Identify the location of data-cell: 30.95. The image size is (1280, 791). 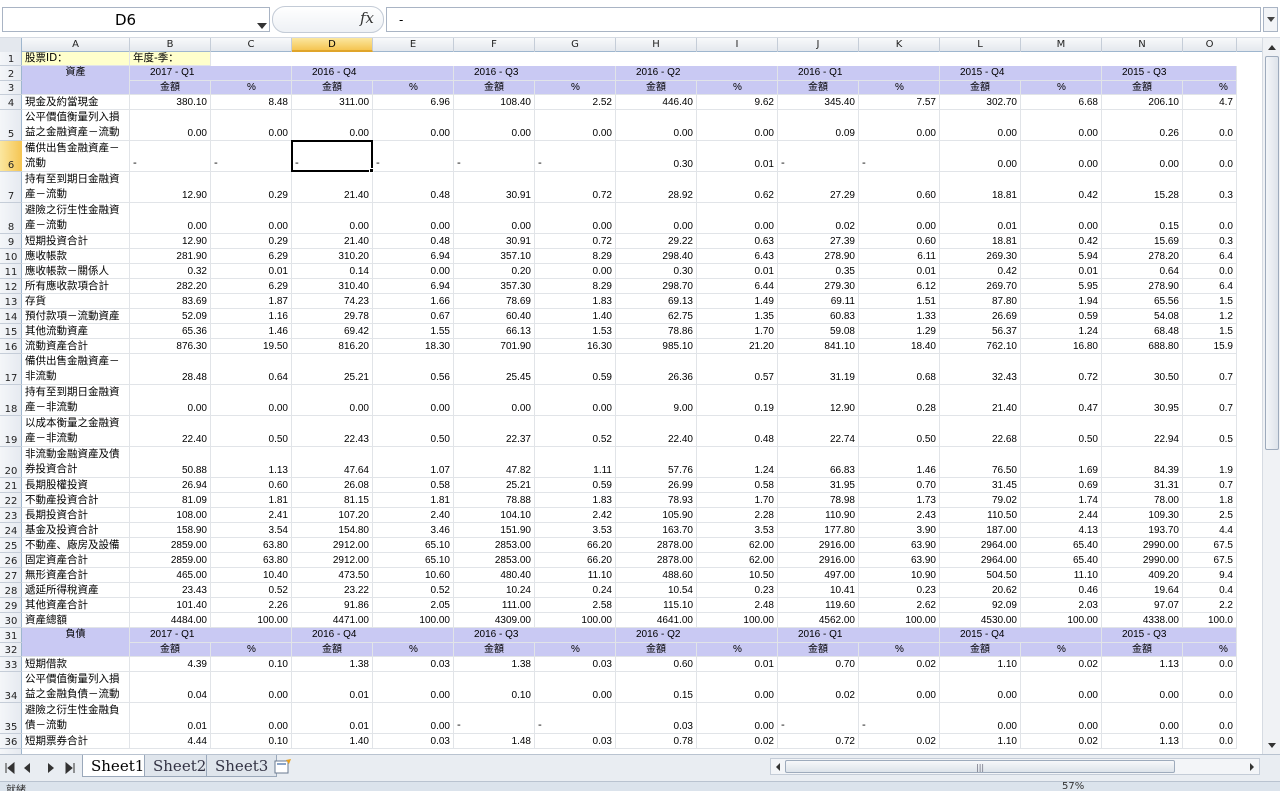
(1142, 400).